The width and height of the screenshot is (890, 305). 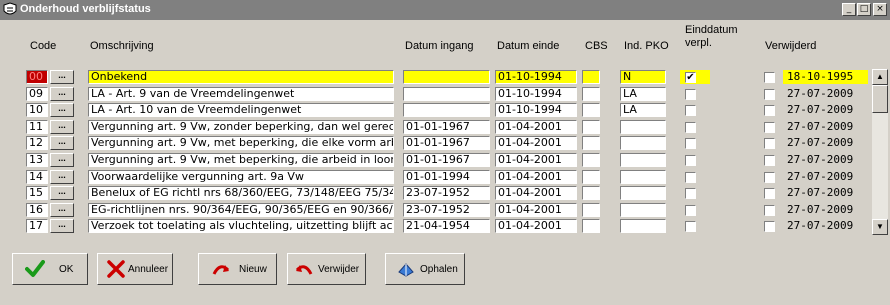 What do you see at coordinates (37, 143) in the screenshot?
I see `code-cell: 12` at bounding box center [37, 143].